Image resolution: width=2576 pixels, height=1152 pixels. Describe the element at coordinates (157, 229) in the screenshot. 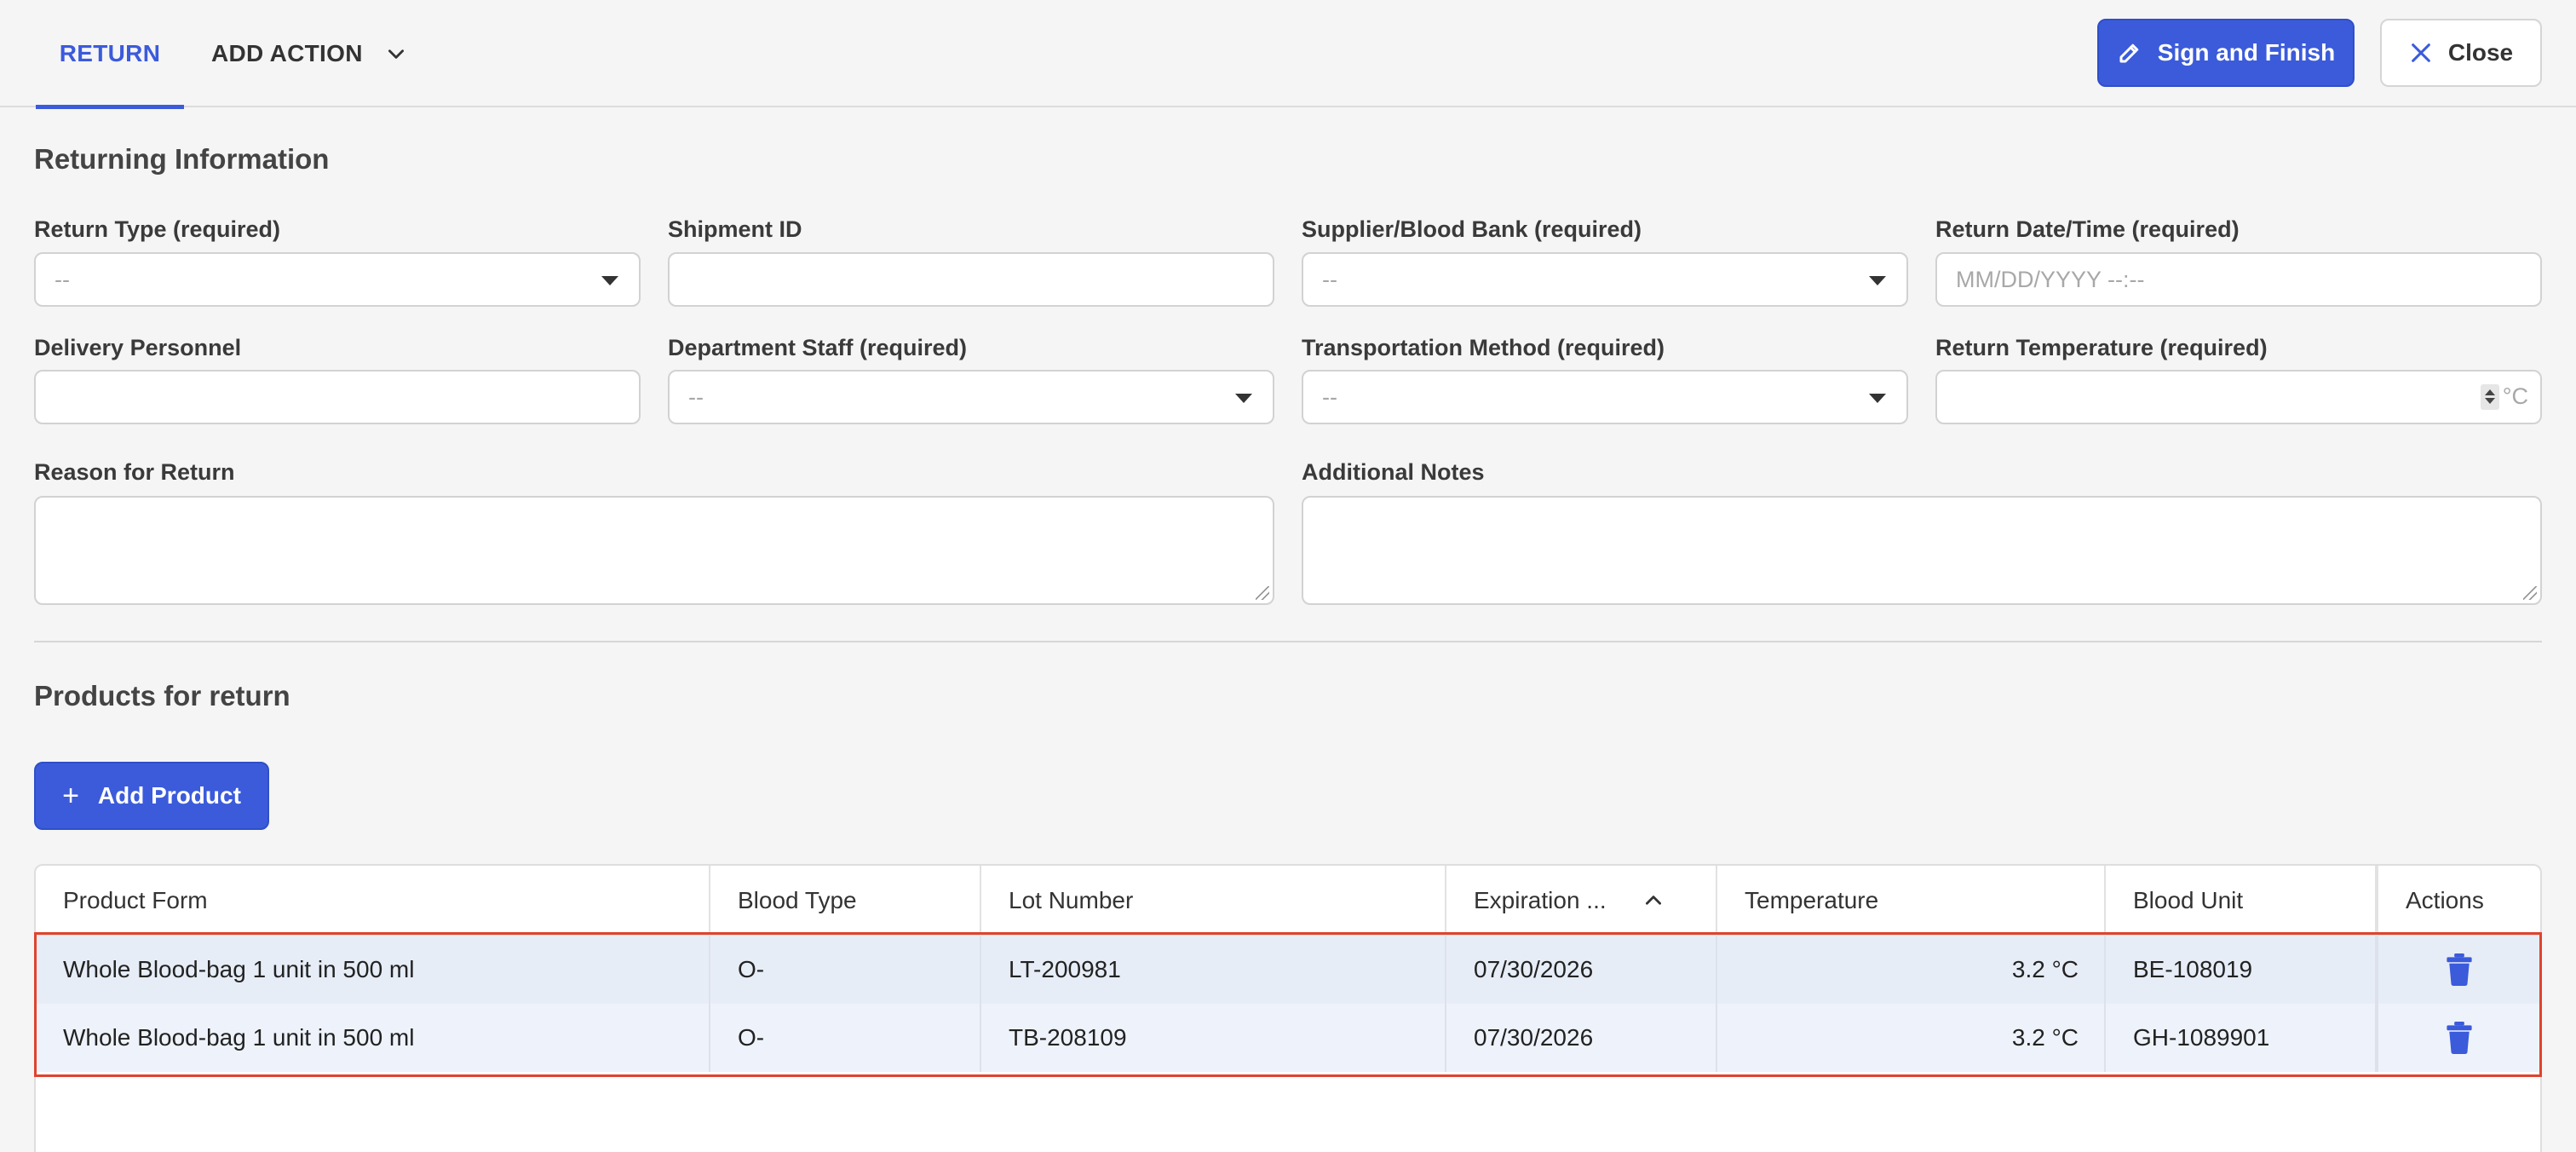

I see `return-type-label: Return Type (required)` at that location.